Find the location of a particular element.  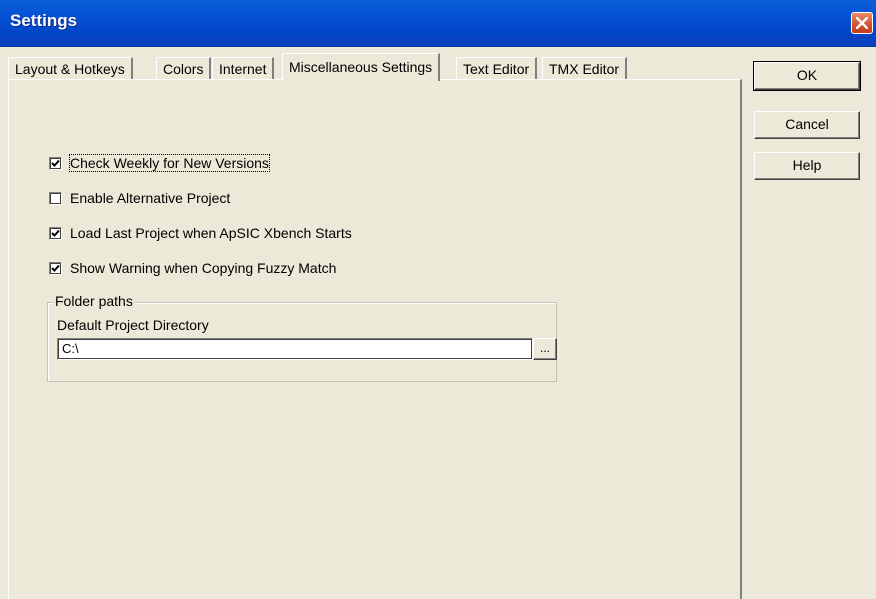

ok-button: OK is located at coordinates (807, 76).